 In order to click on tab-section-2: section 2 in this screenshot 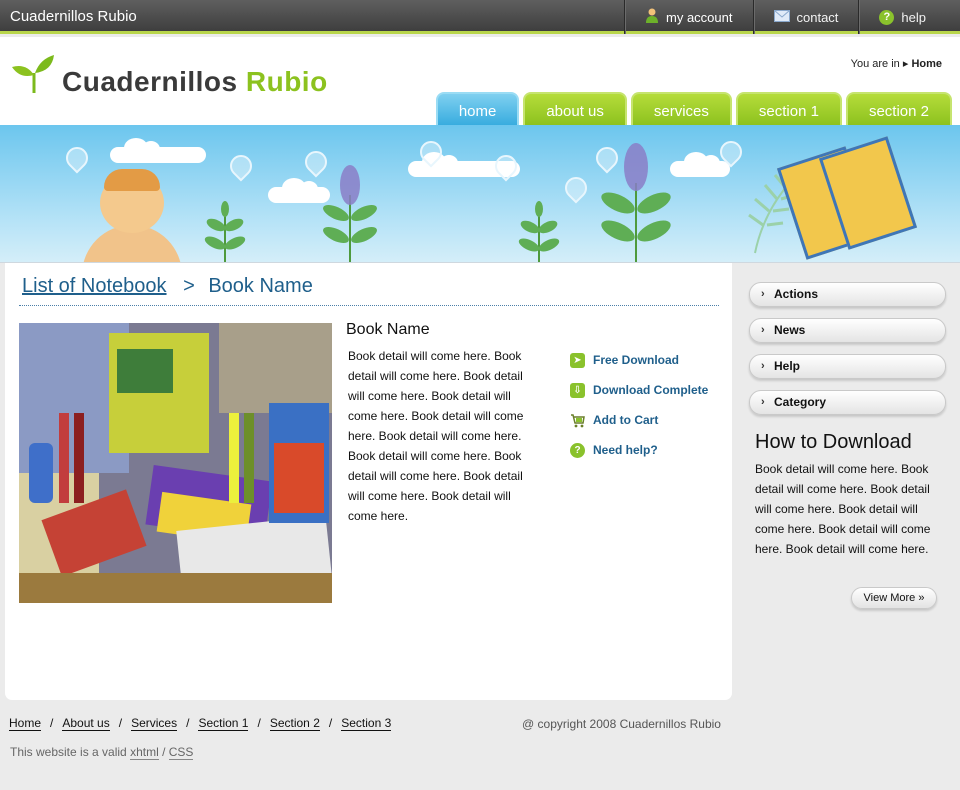, I will do `click(898, 108)`.